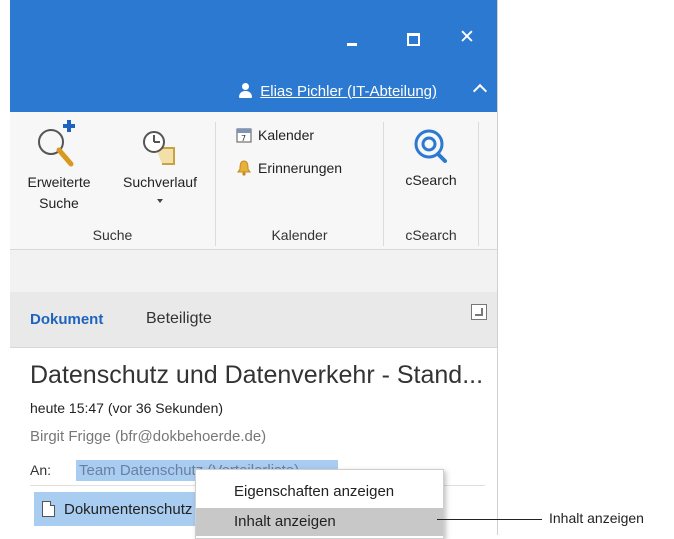  I want to click on close-button: ✕, so click(467, 39).